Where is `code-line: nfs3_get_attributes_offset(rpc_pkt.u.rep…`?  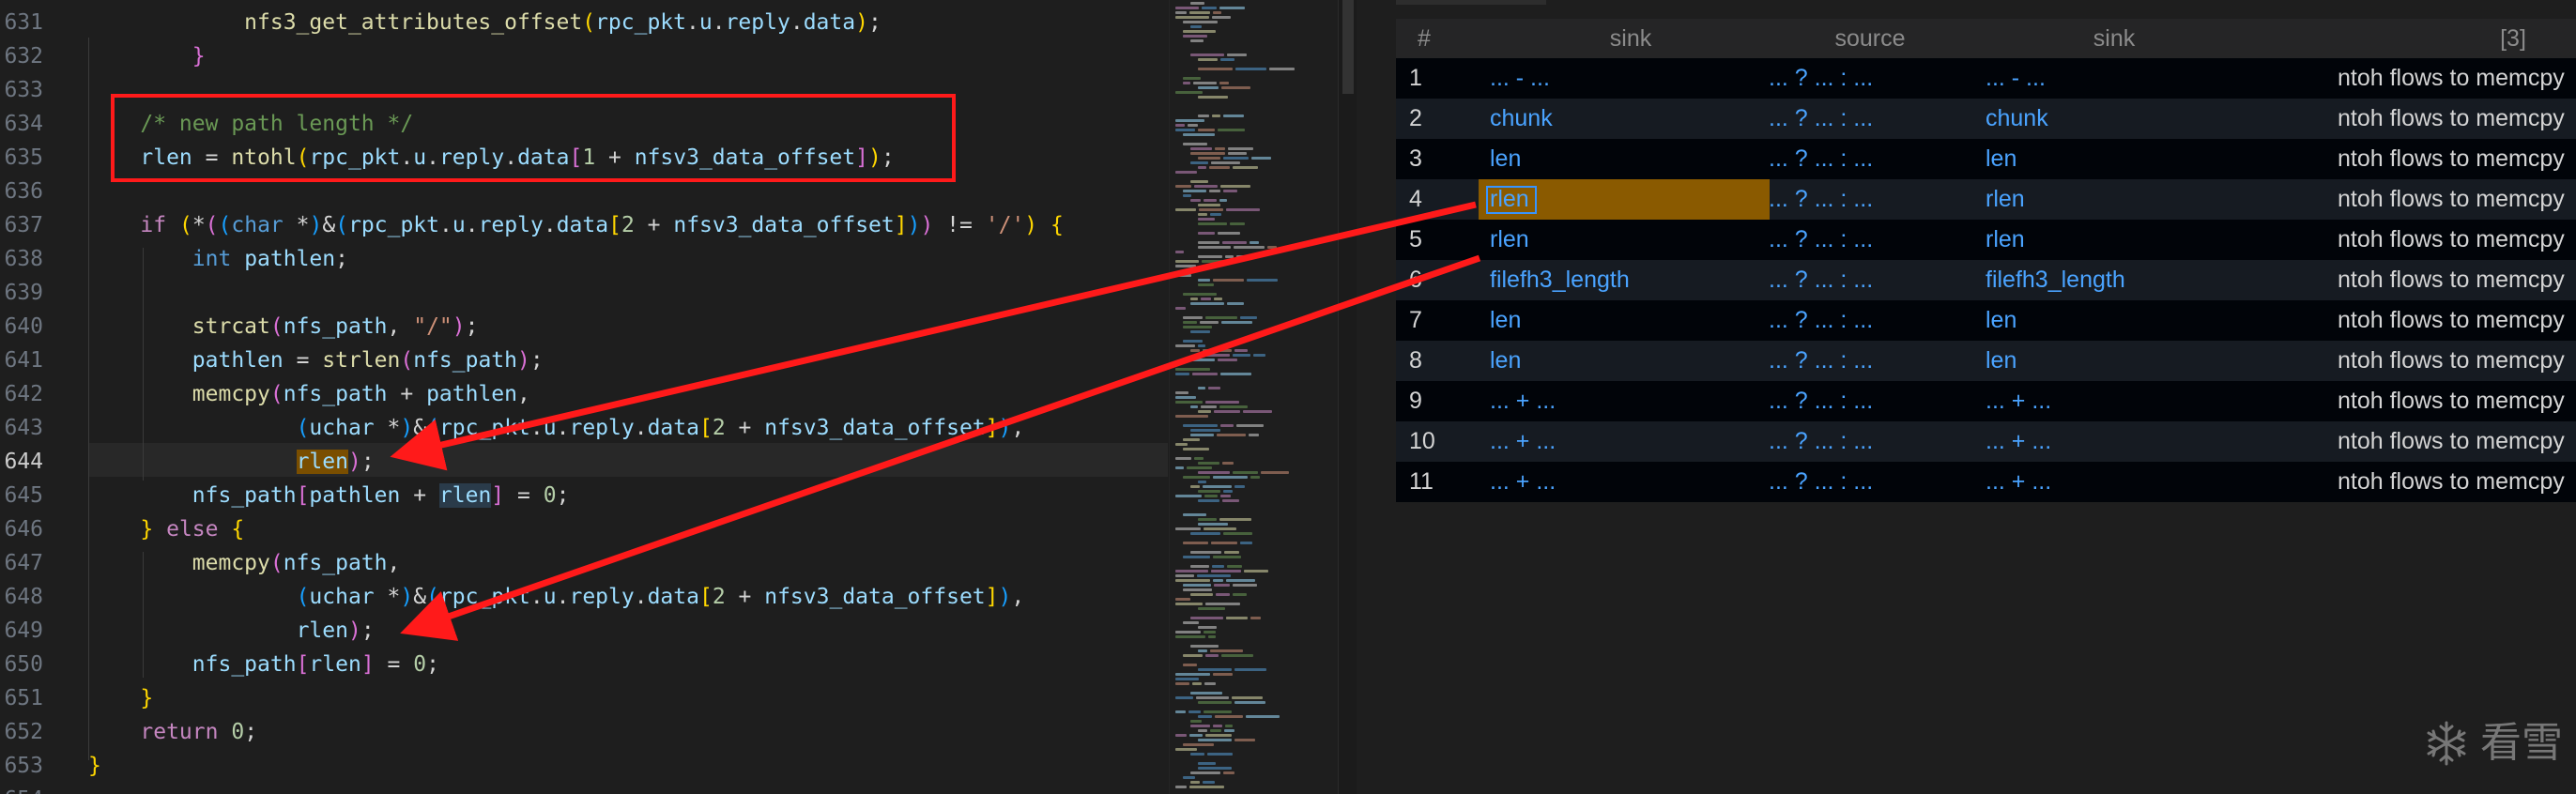
code-line: nfs3_get_attributes_offset(rpc_pkt.u.rep… is located at coordinates (628, 23).